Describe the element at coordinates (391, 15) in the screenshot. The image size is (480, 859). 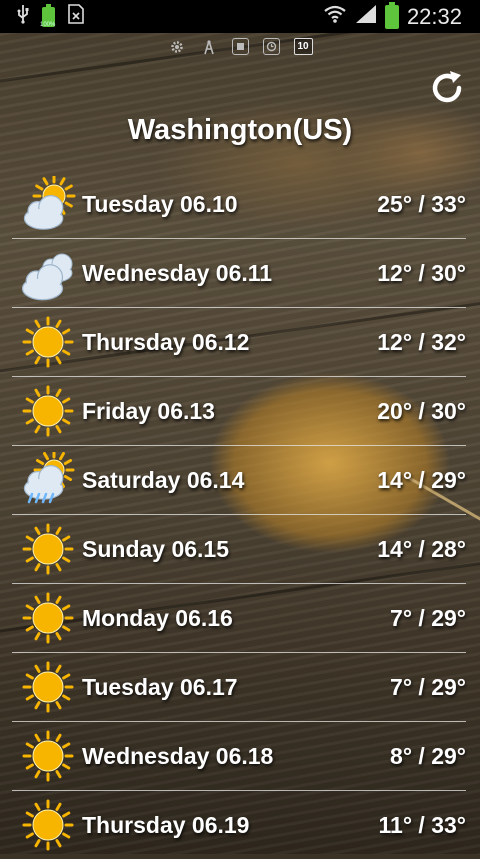
I see `battery-icon` at that location.